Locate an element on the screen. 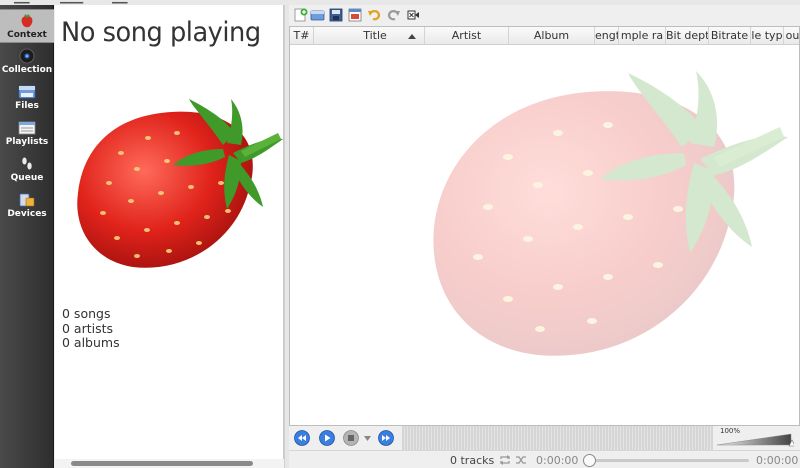 The width and height of the screenshot is (800, 468). column-bit-depth: Bit deptl is located at coordinates (687, 36).